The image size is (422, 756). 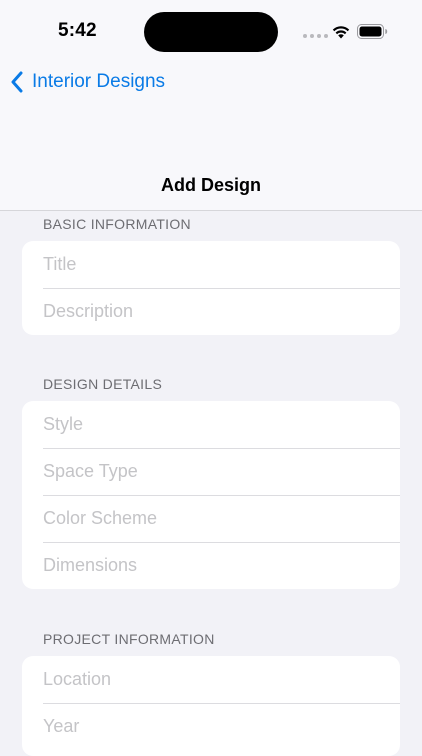 I want to click on status-time: 5:42, so click(x=77, y=30).